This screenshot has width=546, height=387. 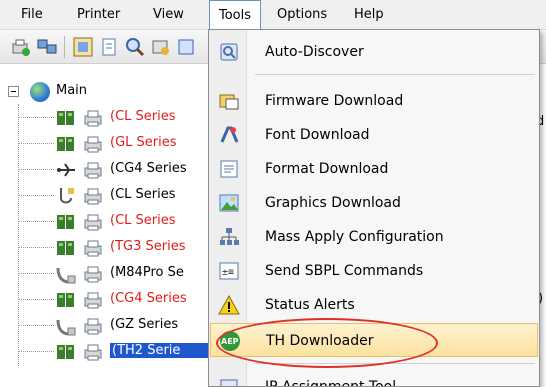 I want to click on menu-item-label: Mass Apply Configuration, so click(x=354, y=237).